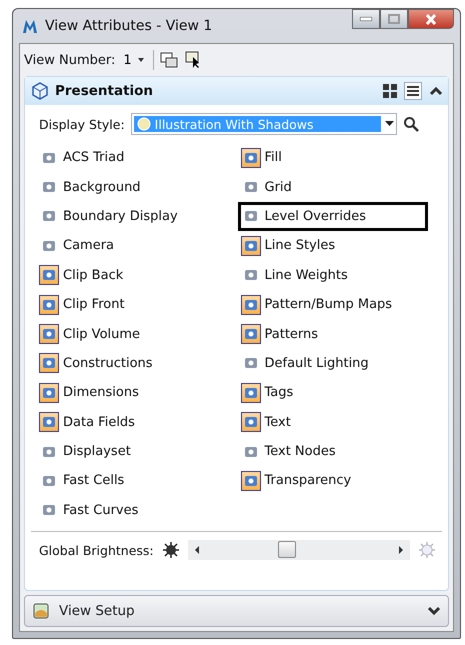 The height and width of the screenshot is (645, 465). I want to click on display-option: Text Nodes, so click(333, 451).